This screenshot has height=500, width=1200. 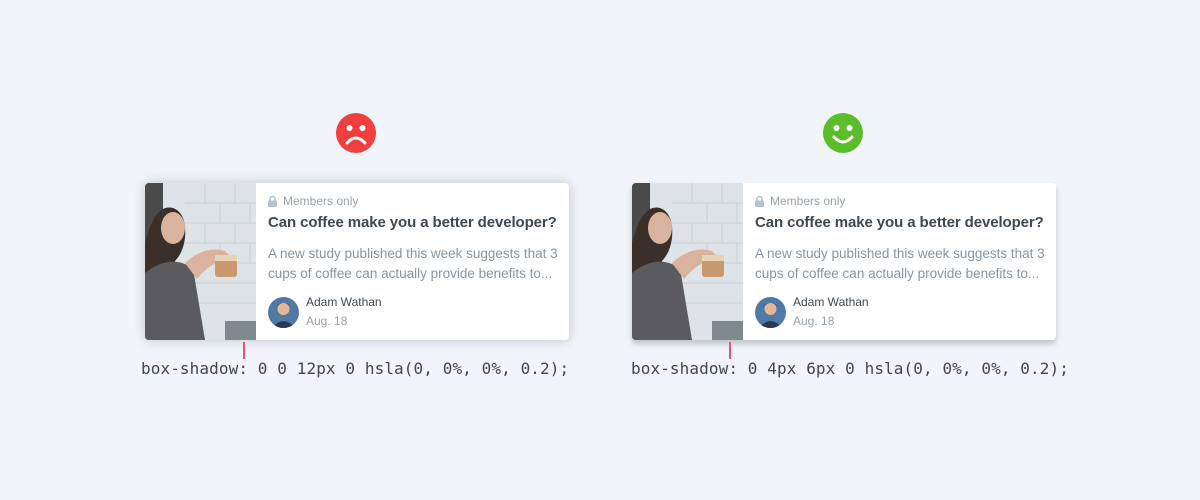 What do you see at coordinates (843, 133) in the screenshot?
I see `happy-face-icon` at bounding box center [843, 133].